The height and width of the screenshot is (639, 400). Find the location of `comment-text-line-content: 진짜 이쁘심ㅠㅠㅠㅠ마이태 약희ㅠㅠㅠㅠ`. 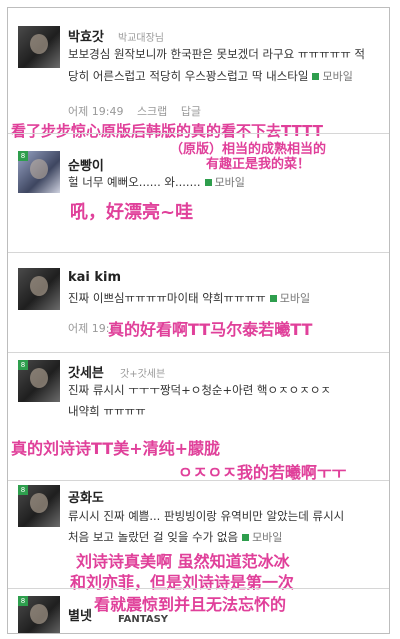

comment-text-line-content: 진짜 이쁘심ㅠㅠㅠㅠ마이태 약희ㅠㅠㅠㅠ is located at coordinates (167, 298).